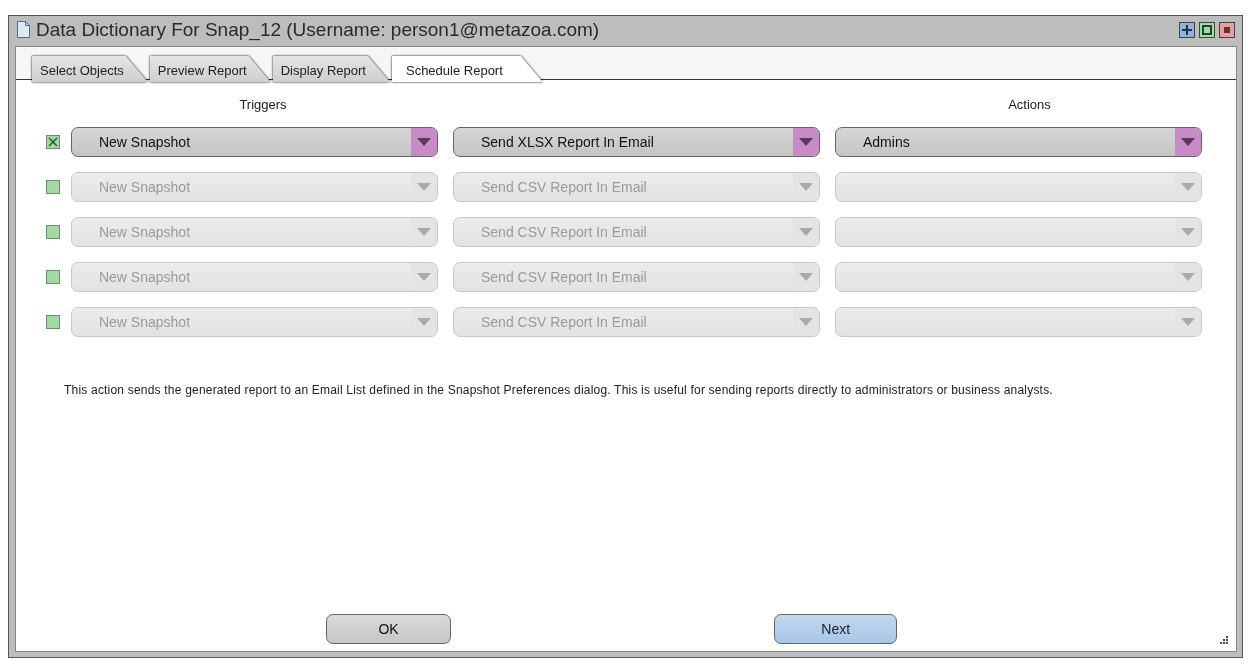 The image size is (1251, 665). Describe the element at coordinates (1224, 640) in the screenshot. I see `resize-grip-icon` at that location.